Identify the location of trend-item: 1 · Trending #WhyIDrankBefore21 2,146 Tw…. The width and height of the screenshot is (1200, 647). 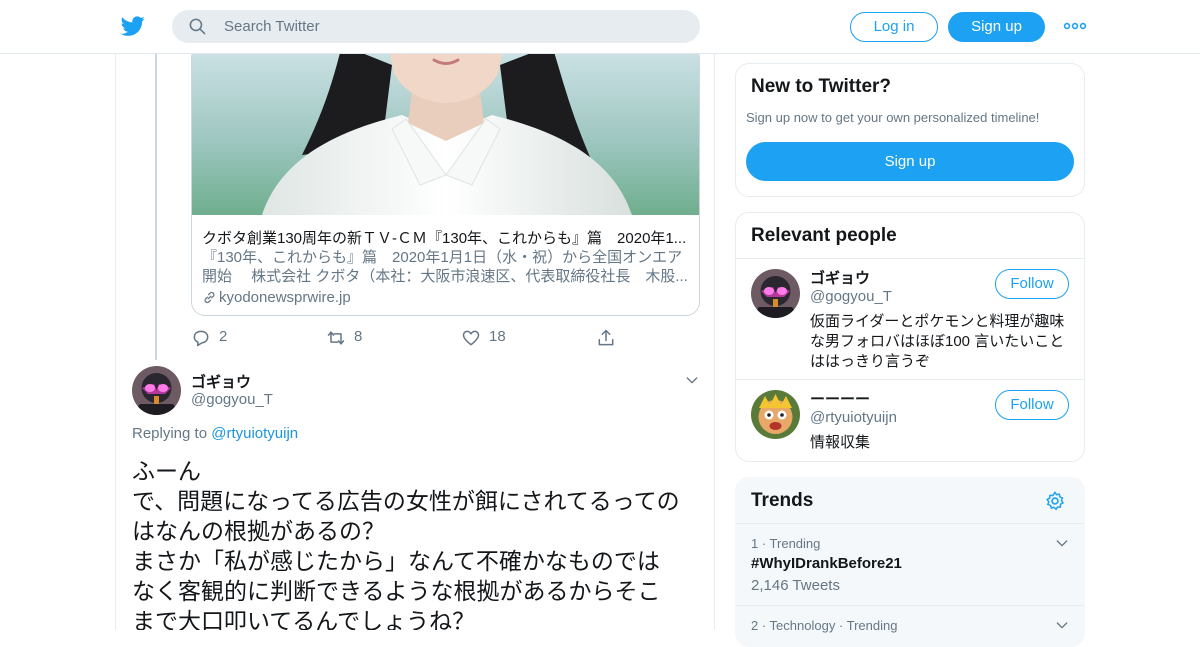
(910, 564).